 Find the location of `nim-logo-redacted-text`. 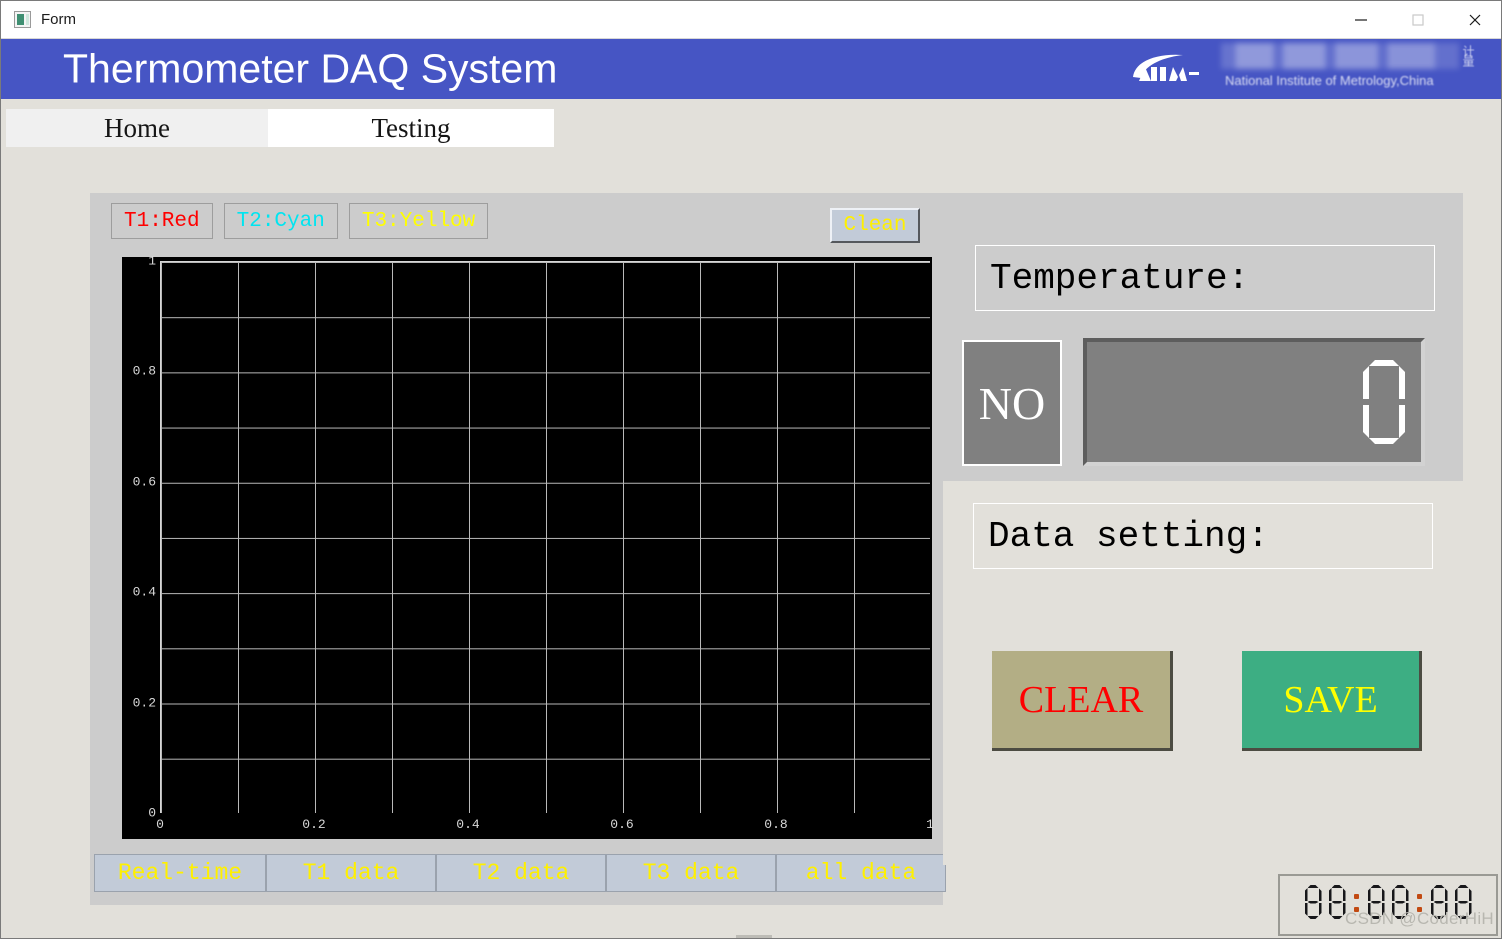

nim-logo-redacted-text is located at coordinates (1340, 56).